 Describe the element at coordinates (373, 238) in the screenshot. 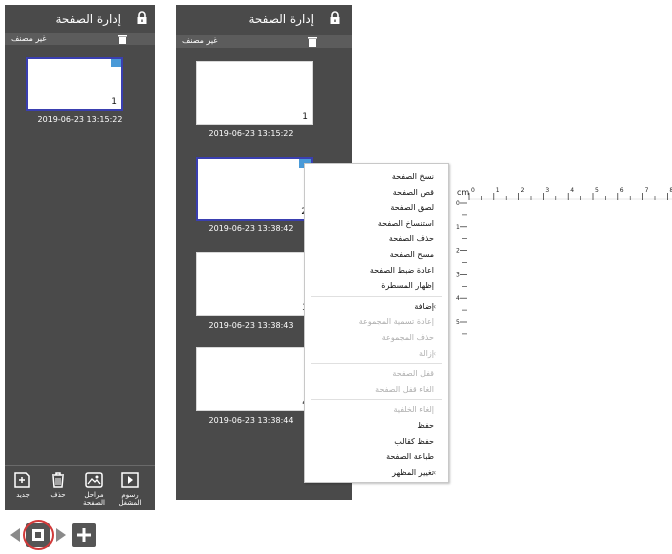

I see `menu-item: حذف الصفحة` at that location.